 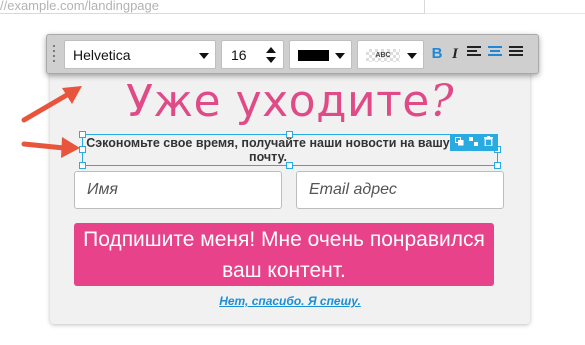 I want to click on decline-link: Нет, спасибо. Я спешу., so click(x=290, y=301).